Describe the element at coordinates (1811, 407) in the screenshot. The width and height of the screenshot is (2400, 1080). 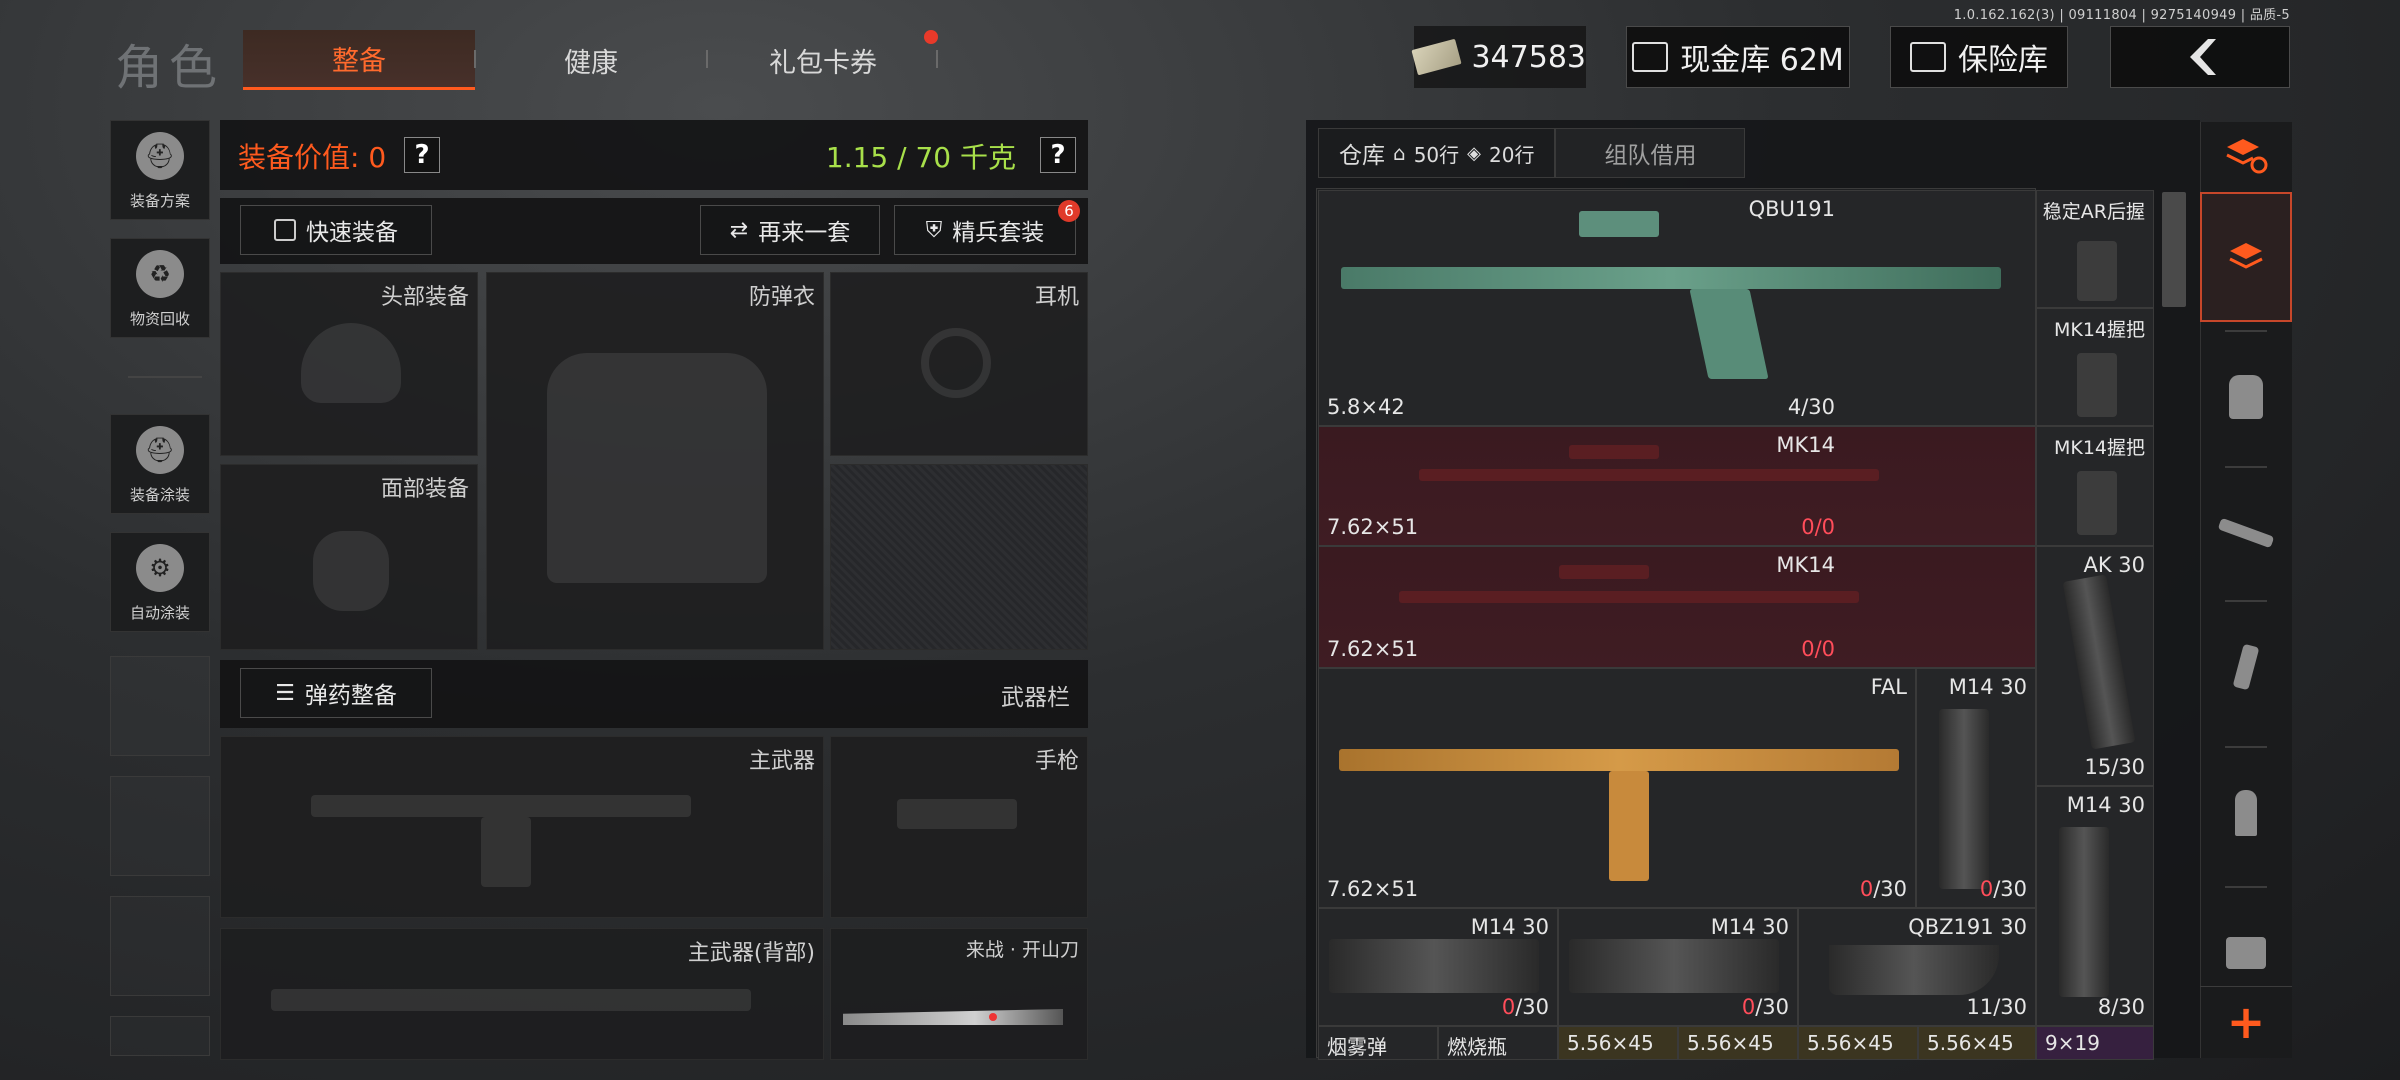
I see `item-count: 4/30` at that location.